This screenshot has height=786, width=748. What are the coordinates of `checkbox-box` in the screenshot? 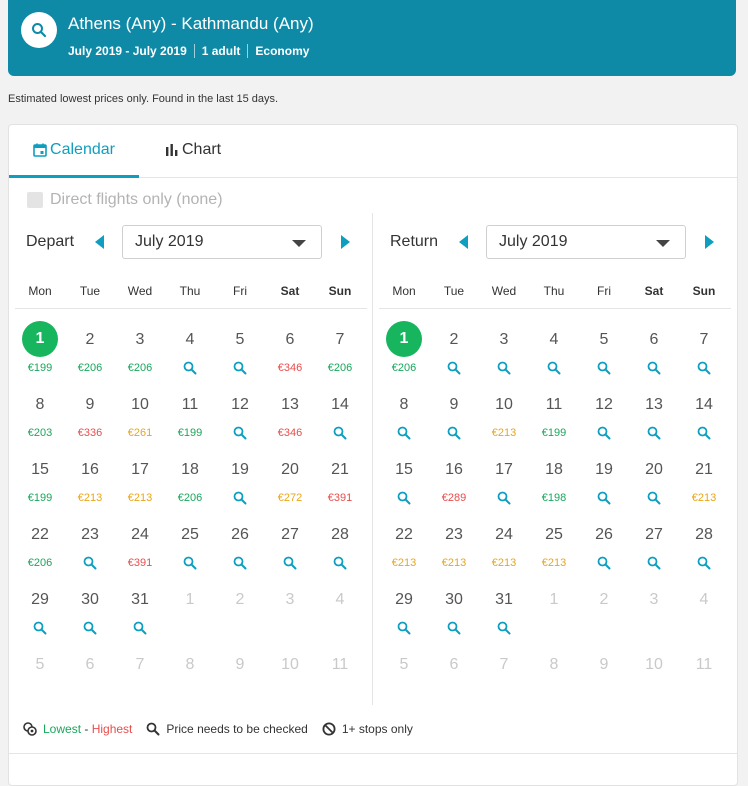 It's located at (35, 200).